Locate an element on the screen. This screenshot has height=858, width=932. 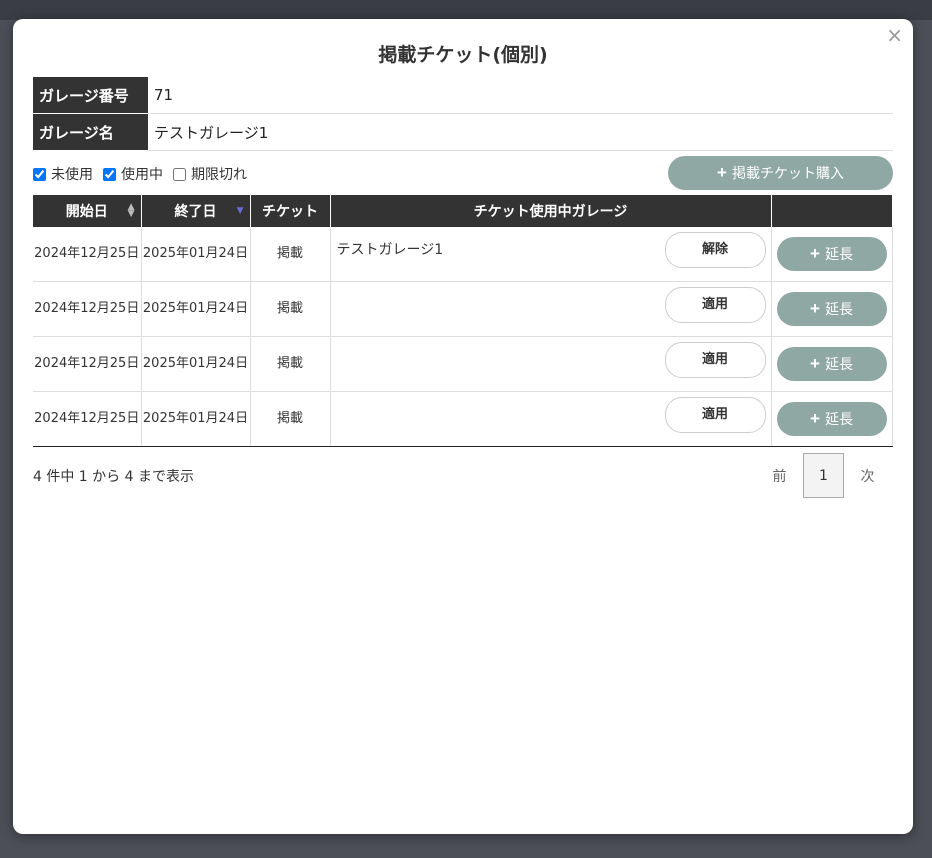
col-start-date-label: 開始日 is located at coordinates (86, 212).